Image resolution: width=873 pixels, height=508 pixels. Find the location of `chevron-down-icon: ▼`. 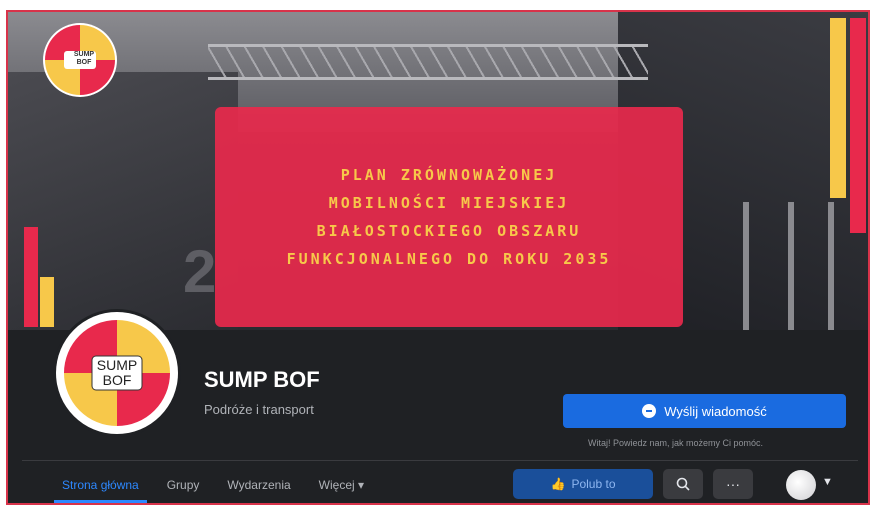

chevron-down-icon: ▼ is located at coordinates (827, 482).